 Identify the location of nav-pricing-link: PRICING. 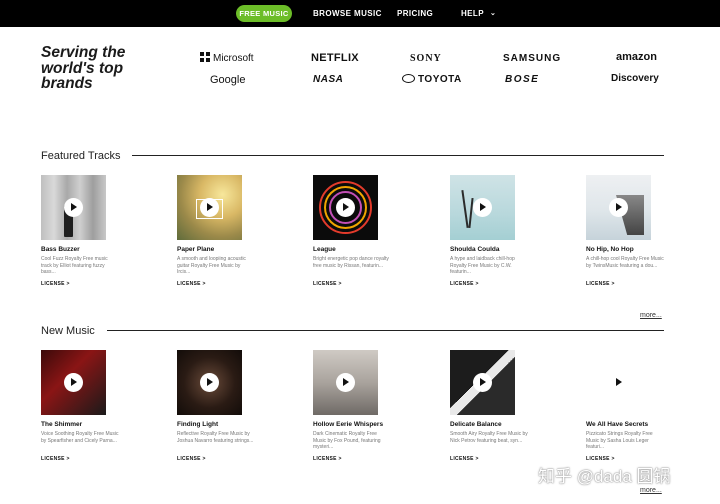
(415, 13).